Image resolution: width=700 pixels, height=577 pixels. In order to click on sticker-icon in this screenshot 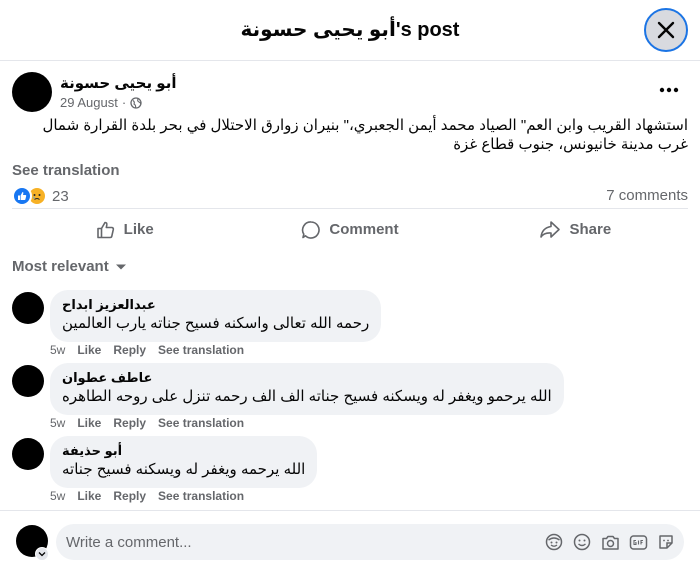, I will do `click(666, 542)`.